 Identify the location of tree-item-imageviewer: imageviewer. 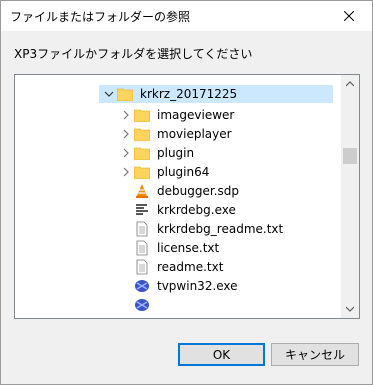
(177, 115).